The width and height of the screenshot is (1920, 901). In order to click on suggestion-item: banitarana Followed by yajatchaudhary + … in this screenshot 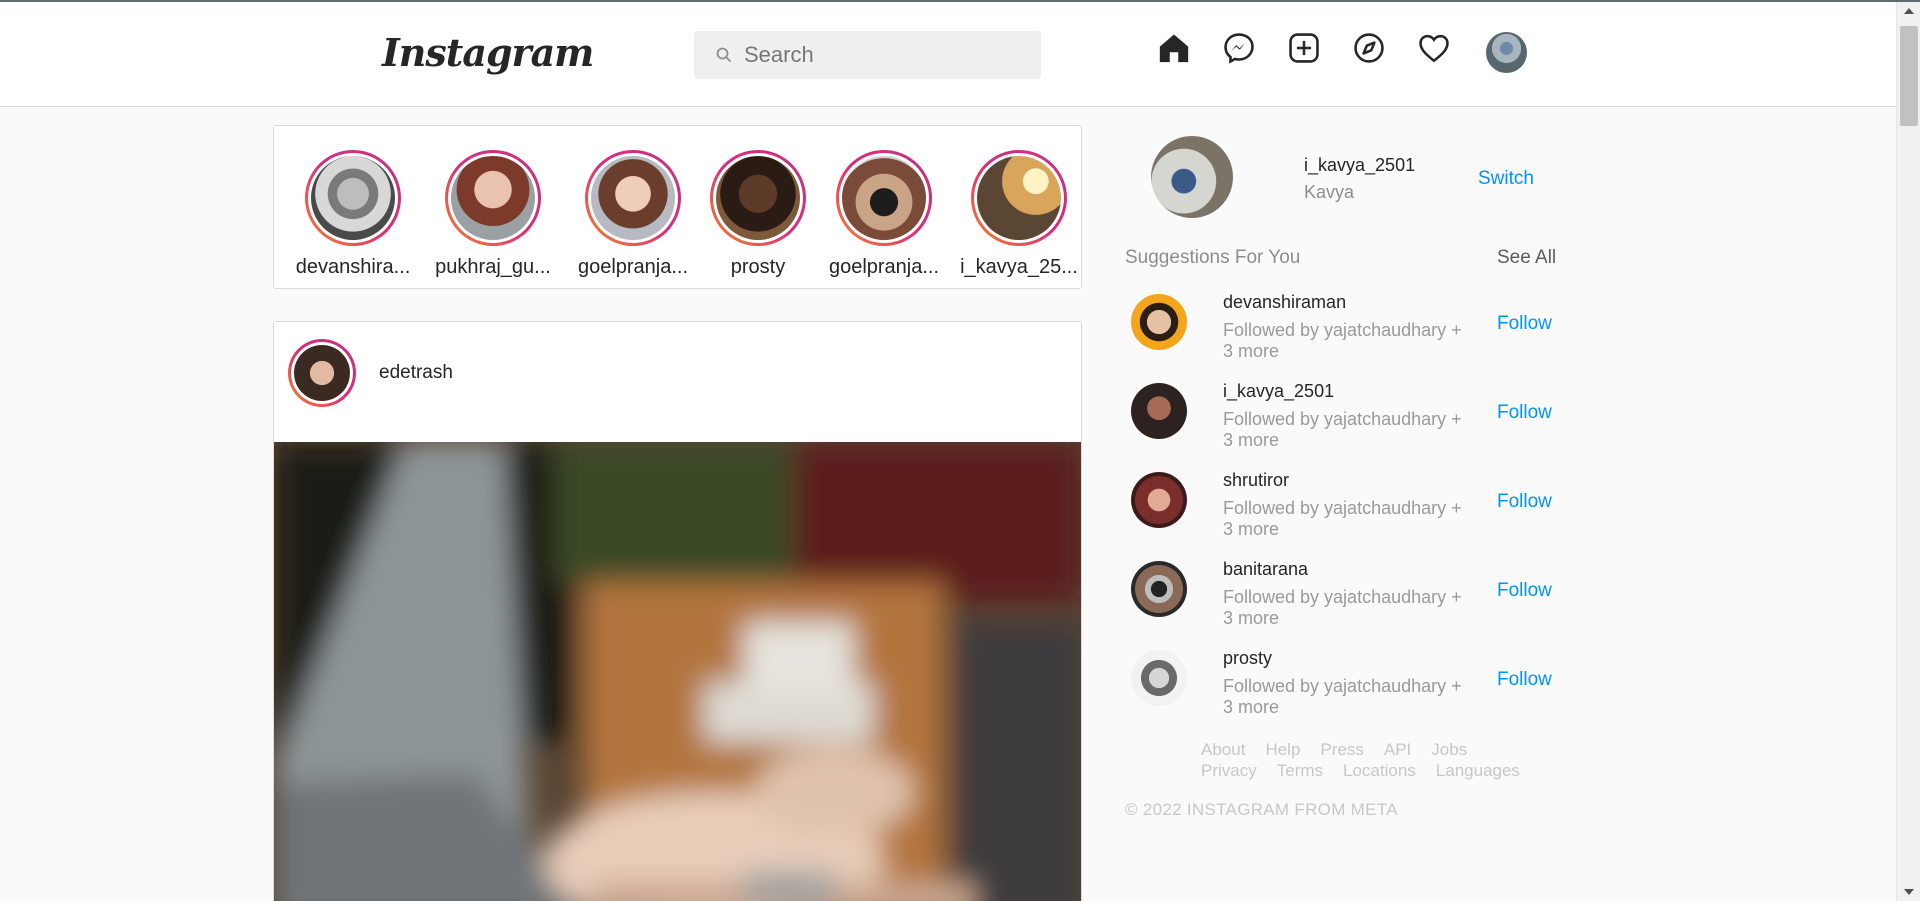, I will do `click(1346, 601)`.